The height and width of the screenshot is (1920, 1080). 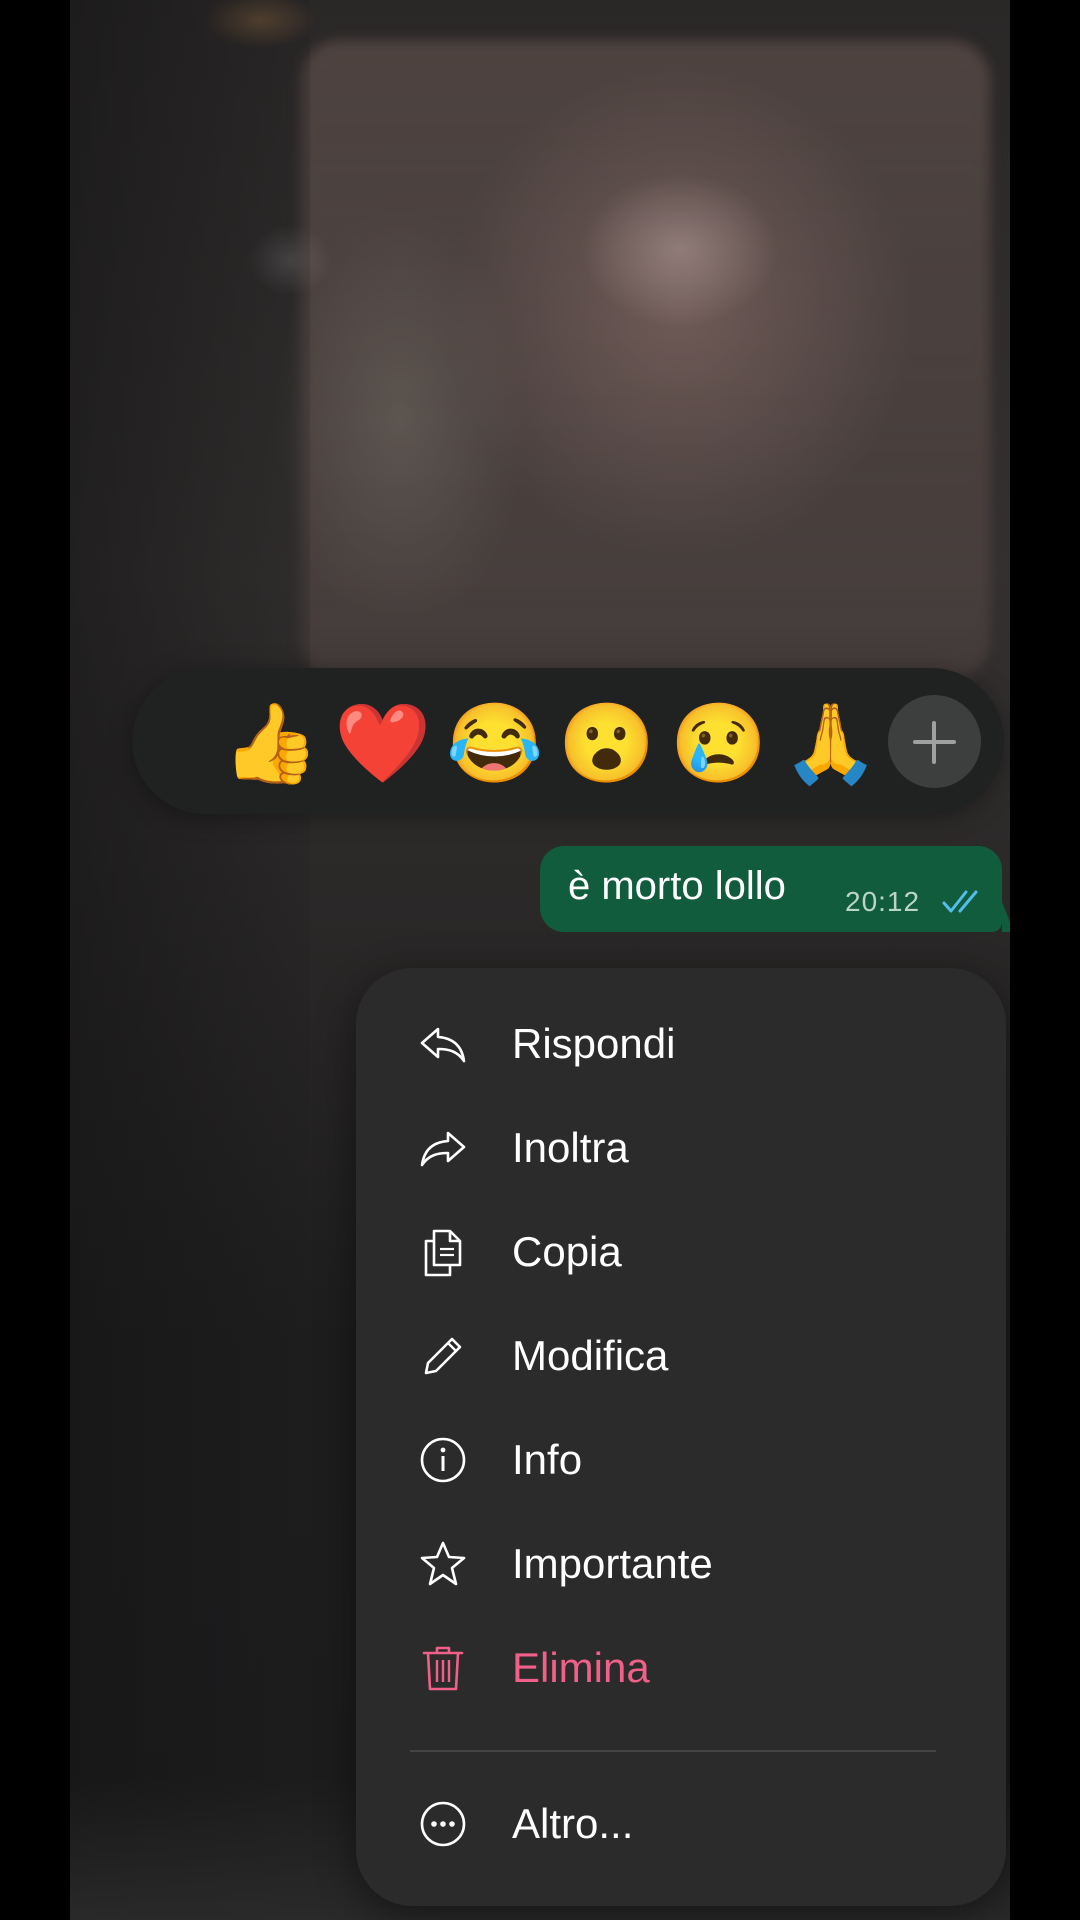 What do you see at coordinates (270, 743) in the screenshot?
I see `reaction-thumbs-up: 👍` at bounding box center [270, 743].